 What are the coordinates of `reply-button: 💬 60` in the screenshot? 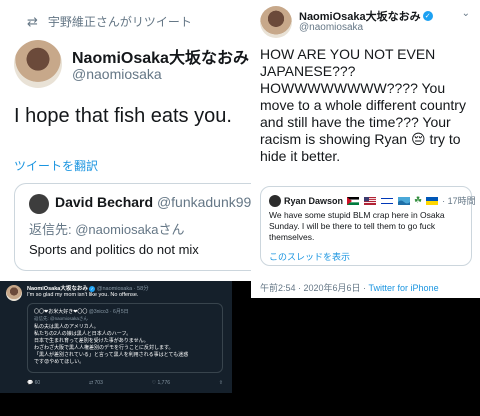 It's located at (33, 383).